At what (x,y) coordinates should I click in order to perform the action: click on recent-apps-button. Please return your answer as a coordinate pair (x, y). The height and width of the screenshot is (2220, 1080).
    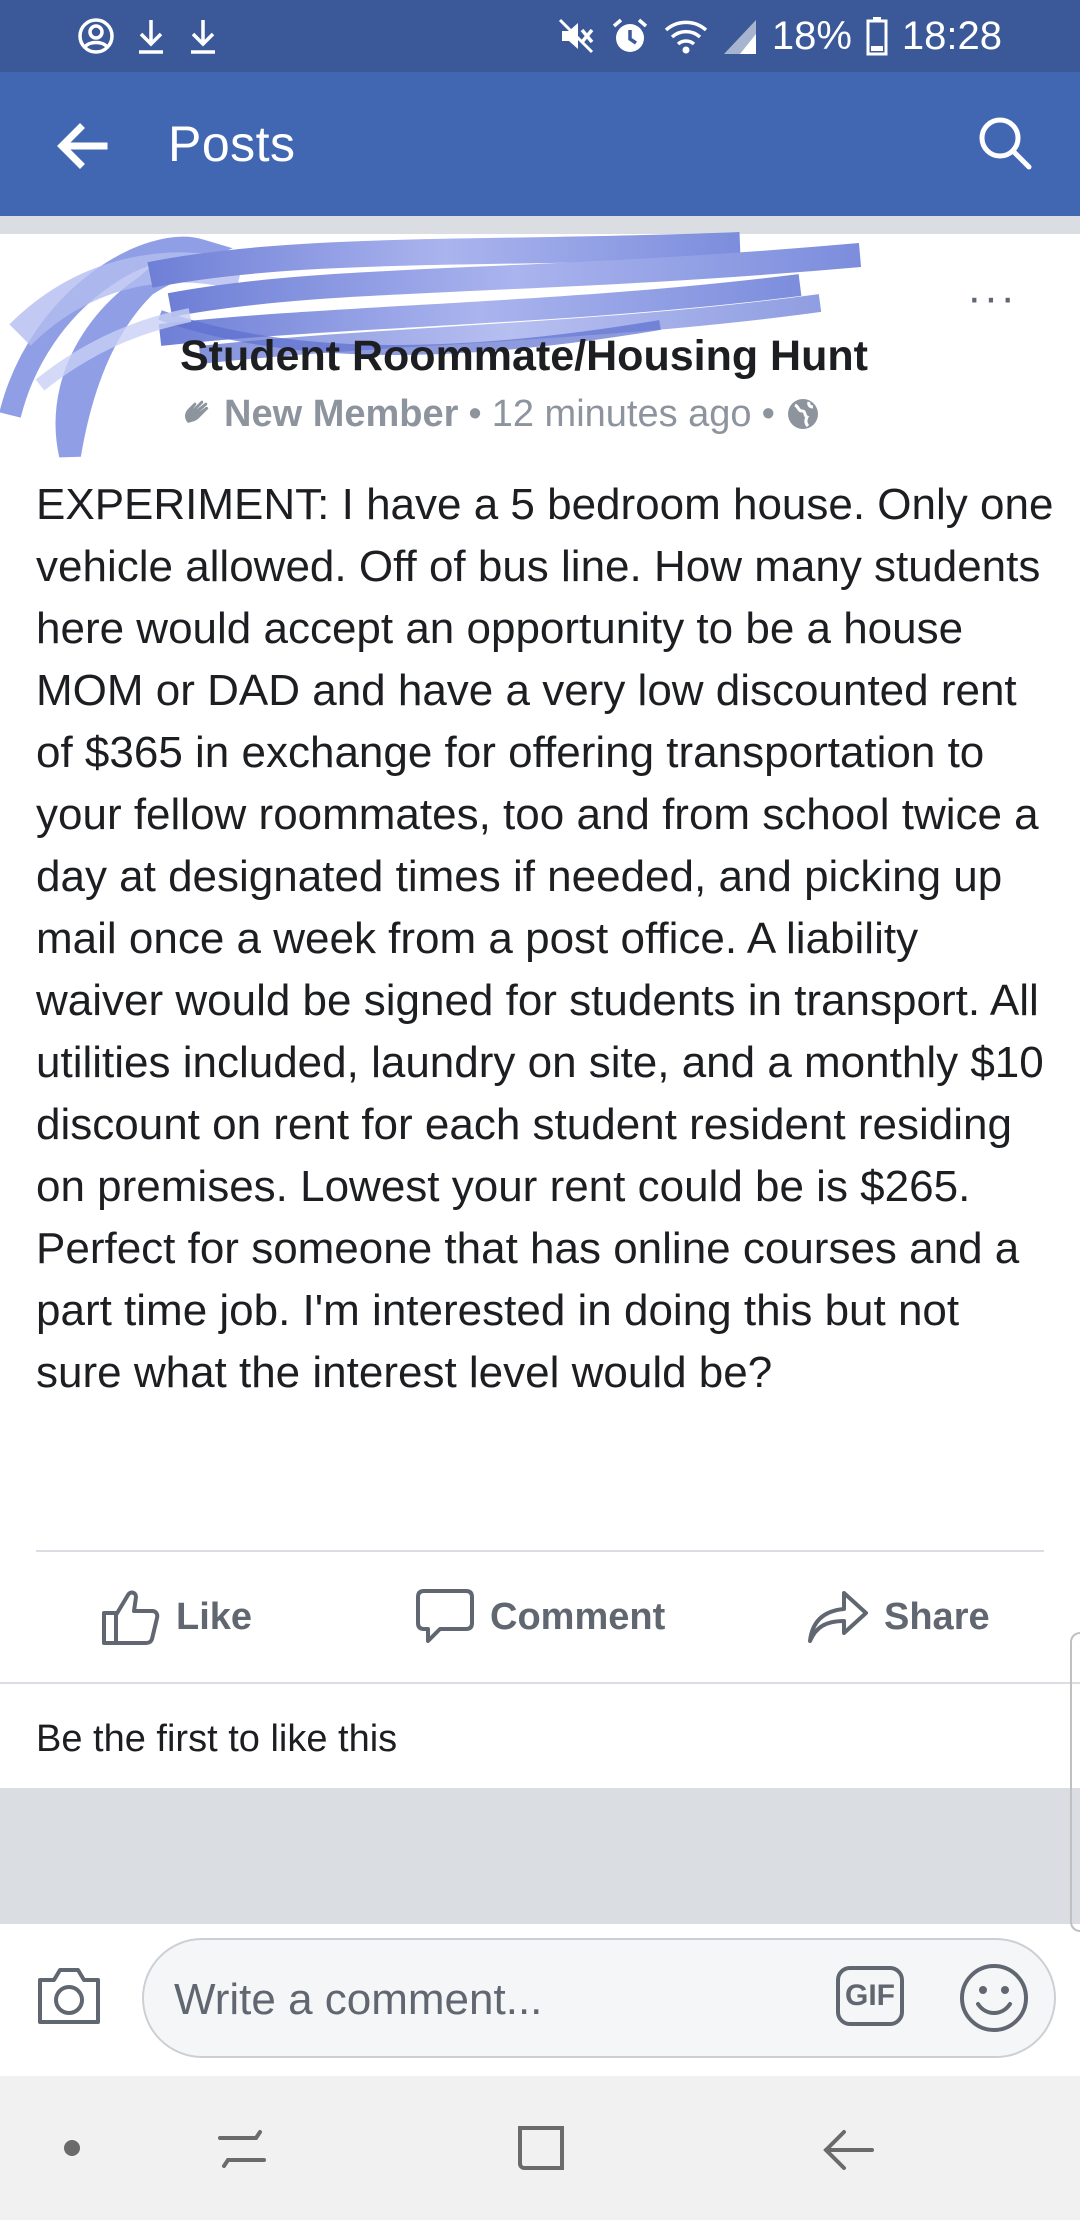
    Looking at the image, I should click on (242, 2150).